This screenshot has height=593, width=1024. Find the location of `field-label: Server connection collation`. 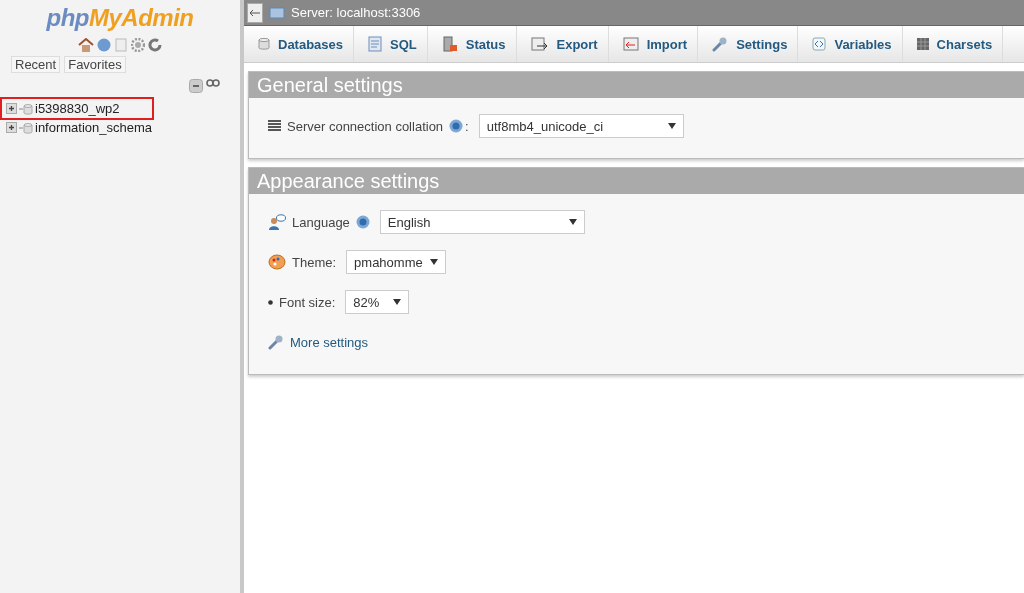

field-label: Server connection collation is located at coordinates (365, 126).